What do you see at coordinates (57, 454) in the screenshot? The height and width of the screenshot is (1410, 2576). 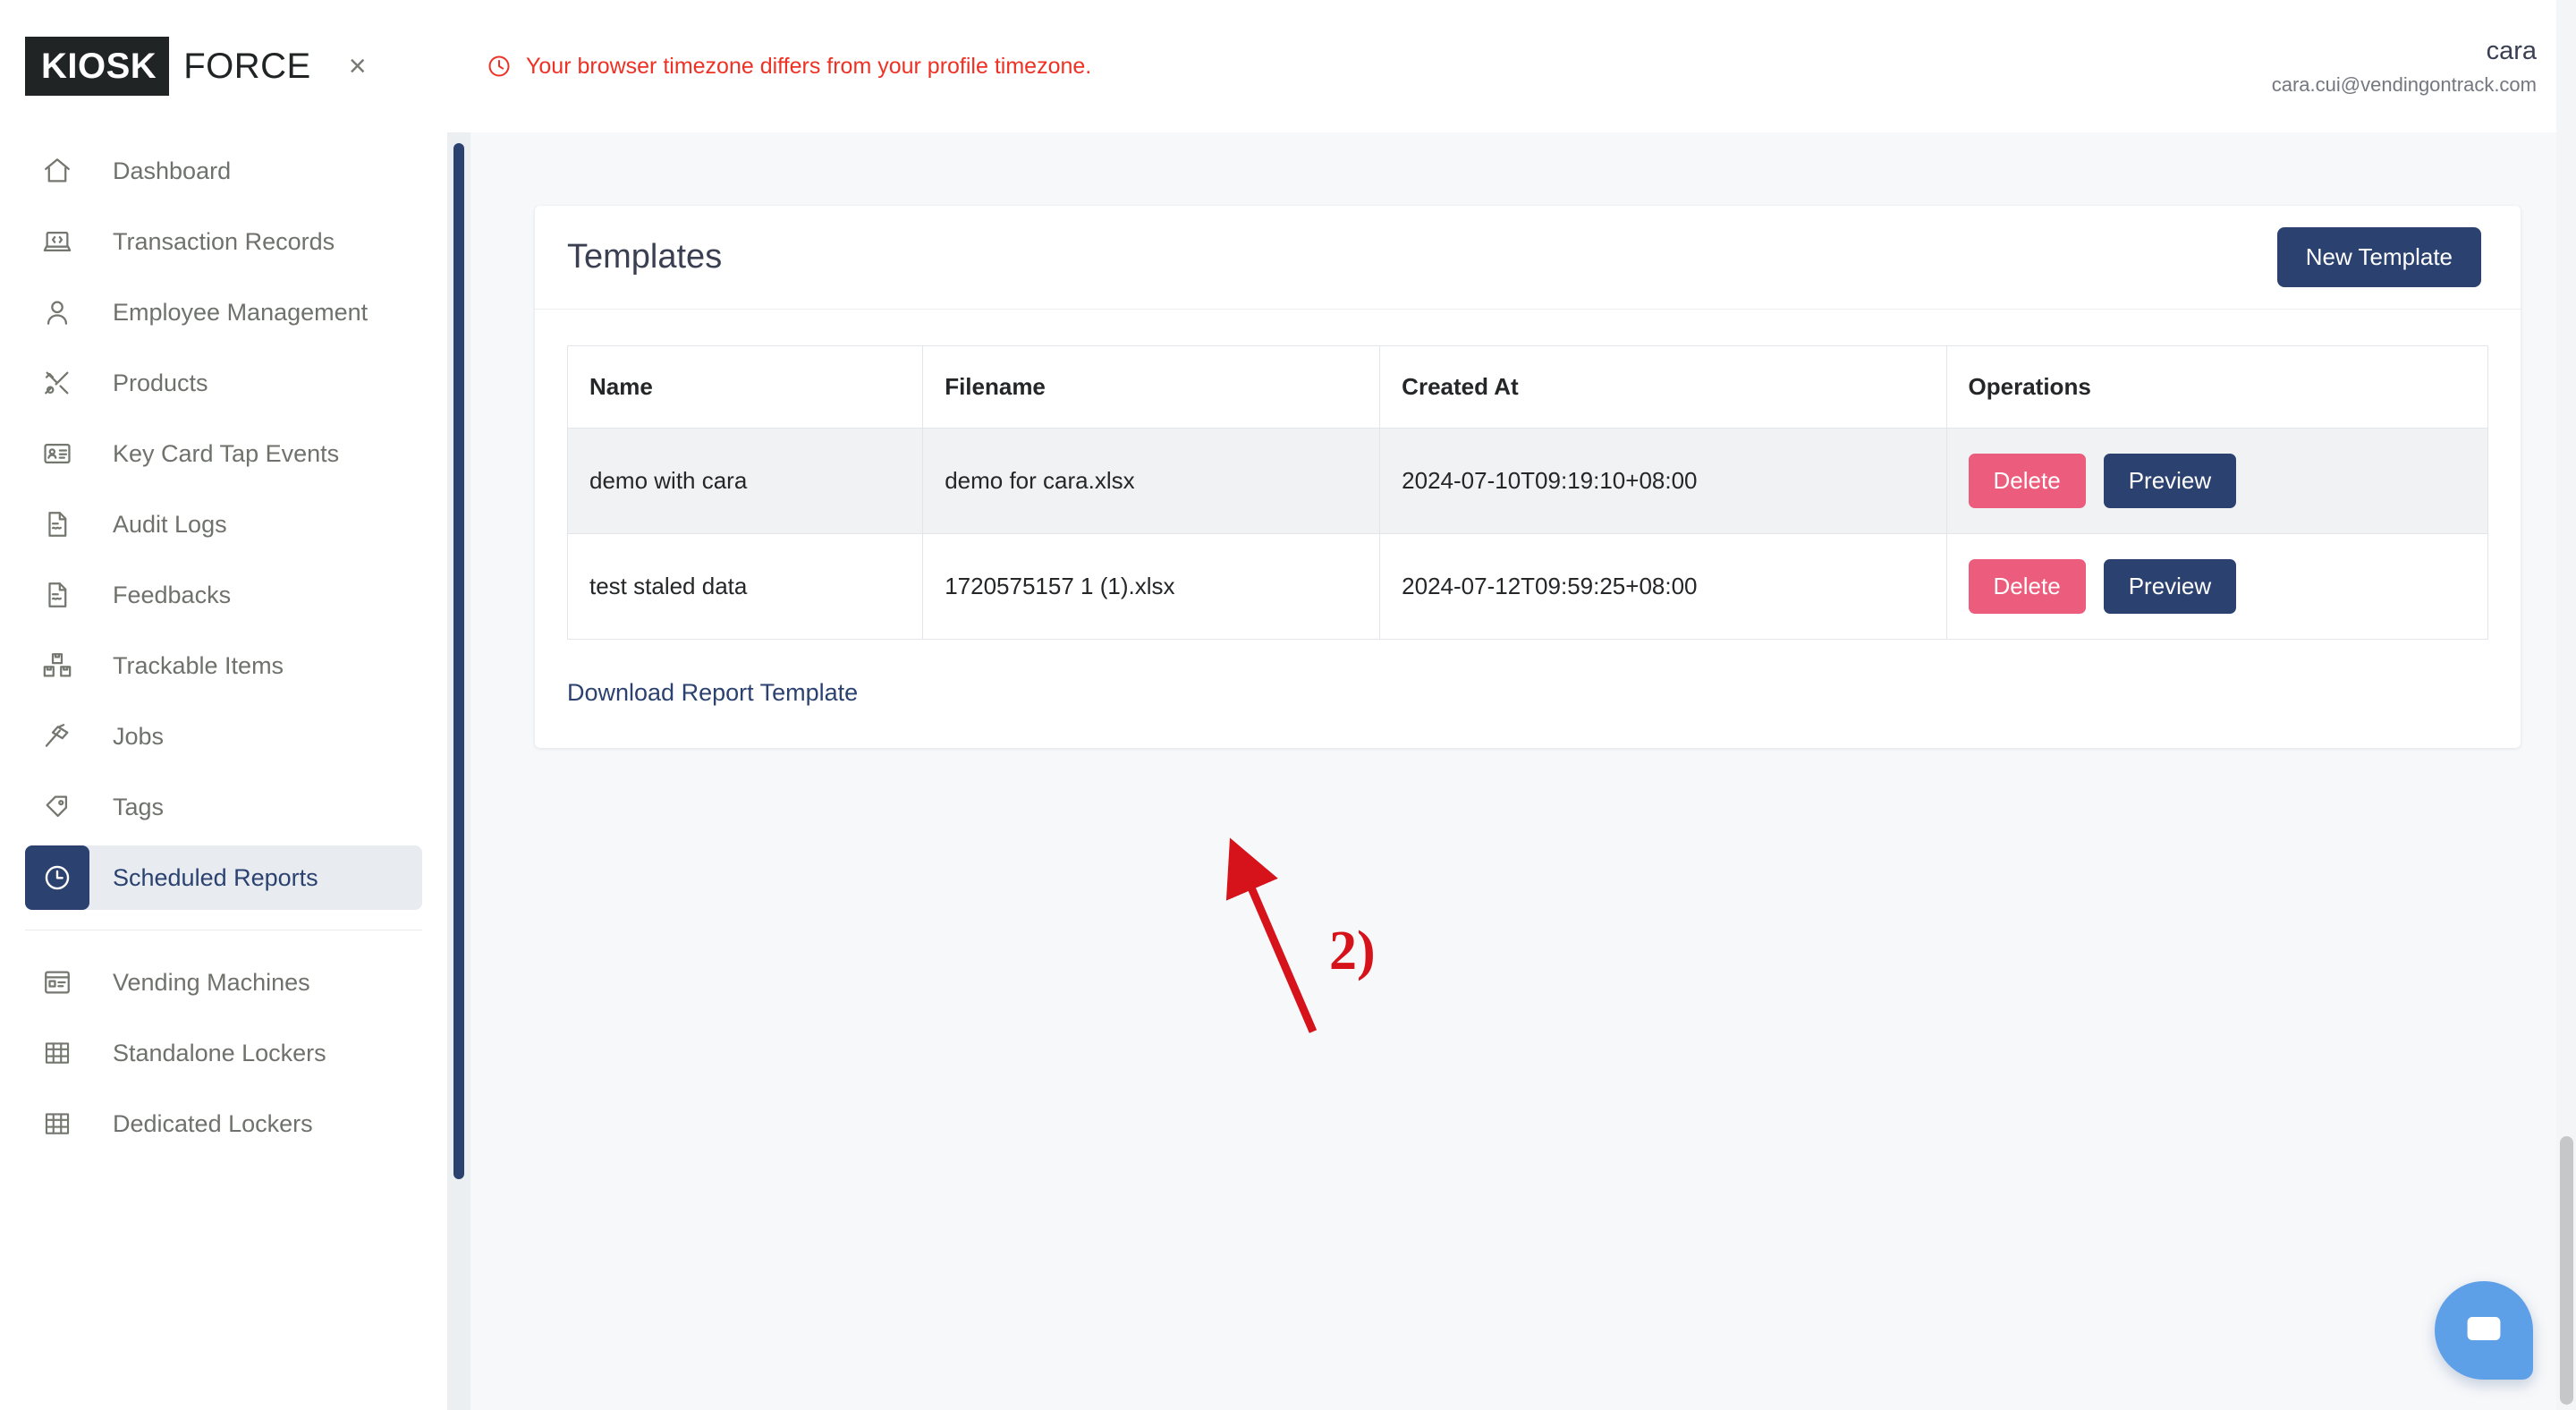 I see `id-card-icon` at bounding box center [57, 454].